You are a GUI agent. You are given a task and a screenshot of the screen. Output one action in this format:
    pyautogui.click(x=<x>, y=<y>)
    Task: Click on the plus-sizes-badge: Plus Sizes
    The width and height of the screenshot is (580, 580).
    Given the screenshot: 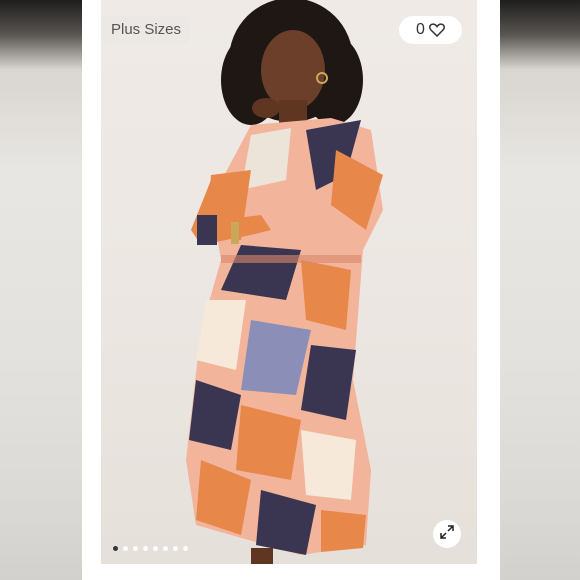 What is the action you would take?
    pyautogui.click(x=146, y=30)
    